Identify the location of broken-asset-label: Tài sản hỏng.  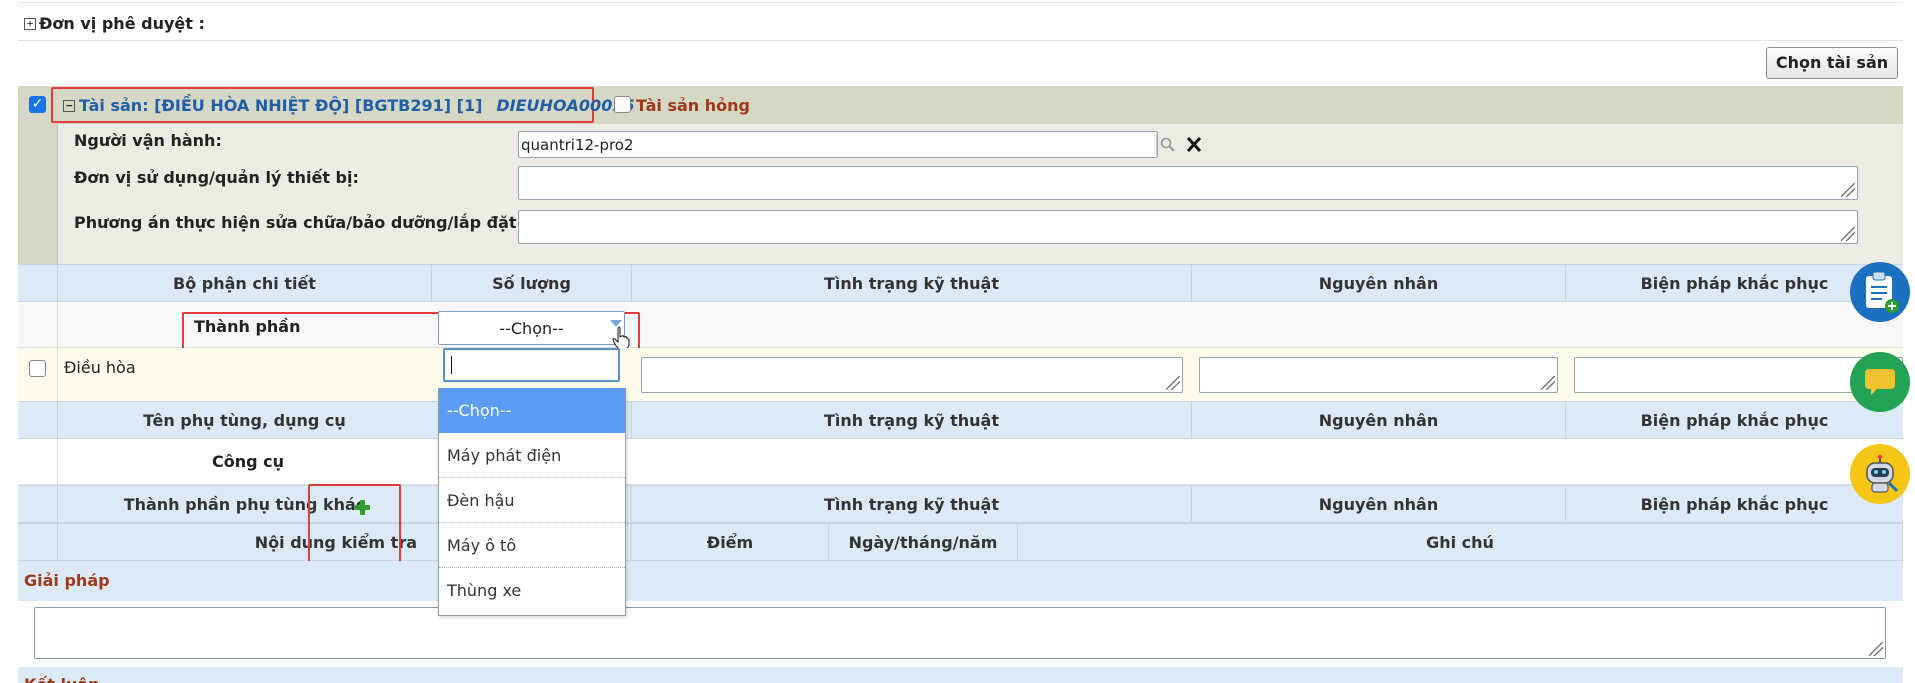
(693, 105).